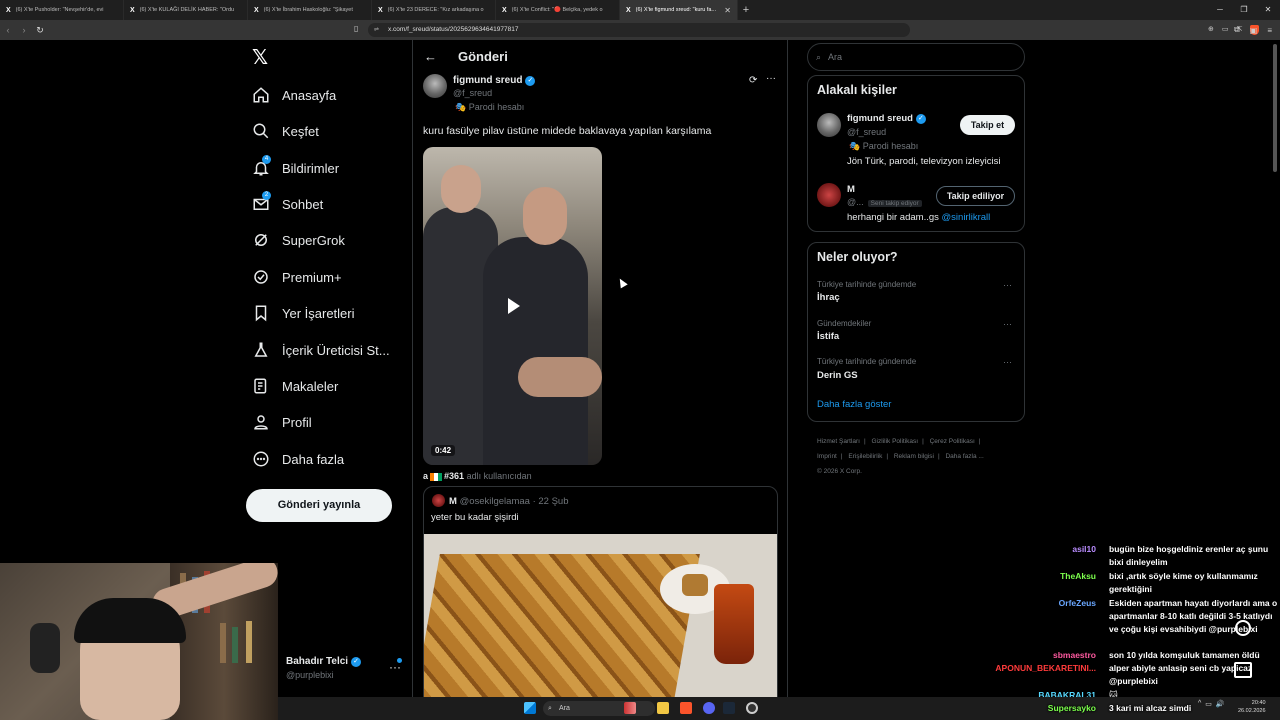  I want to click on quote-author: M @osekilgelamaa · 22 Şub, so click(509, 501).